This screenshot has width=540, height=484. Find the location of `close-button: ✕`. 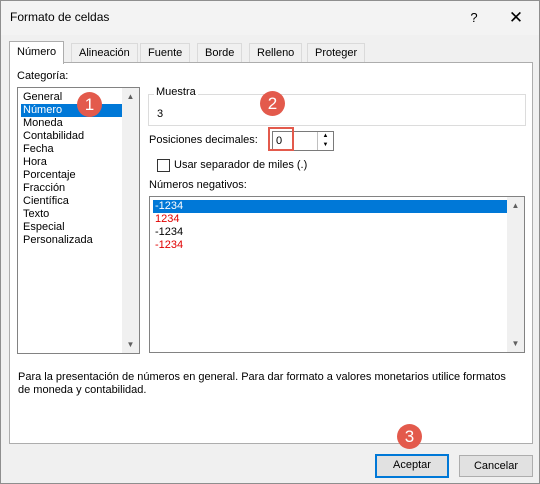

close-button: ✕ is located at coordinates (516, 18).